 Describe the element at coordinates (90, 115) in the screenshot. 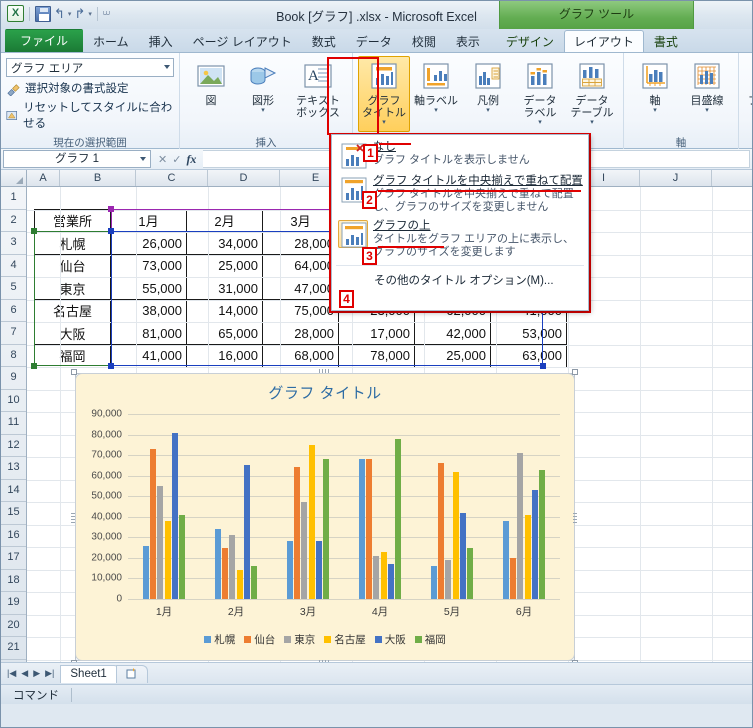

I see `reset-style-button: リセットしてスタイルに合わせる` at that location.